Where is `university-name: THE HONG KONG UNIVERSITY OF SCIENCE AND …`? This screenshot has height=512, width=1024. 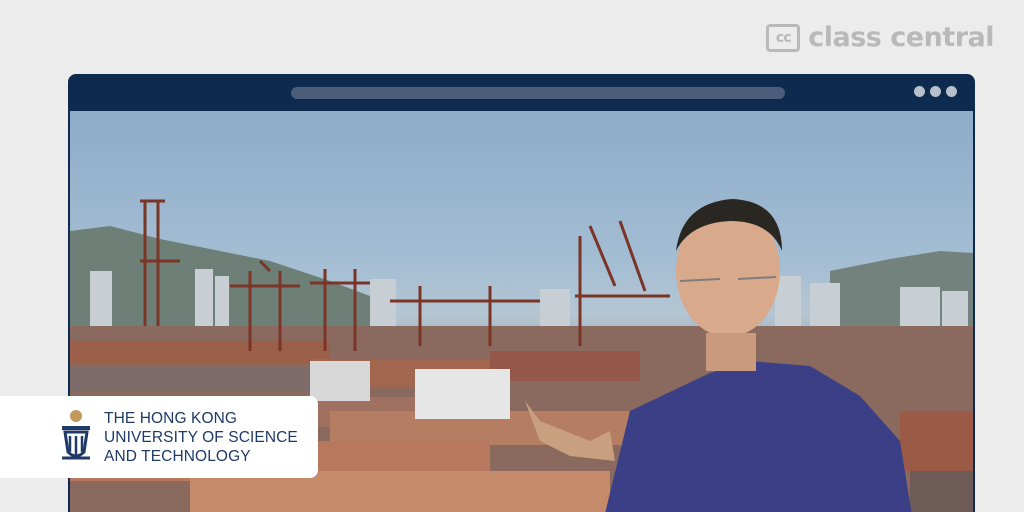 university-name: THE HONG KONG UNIVERSITY OF SCIENCE AND … is located at coordinates (201, 437).